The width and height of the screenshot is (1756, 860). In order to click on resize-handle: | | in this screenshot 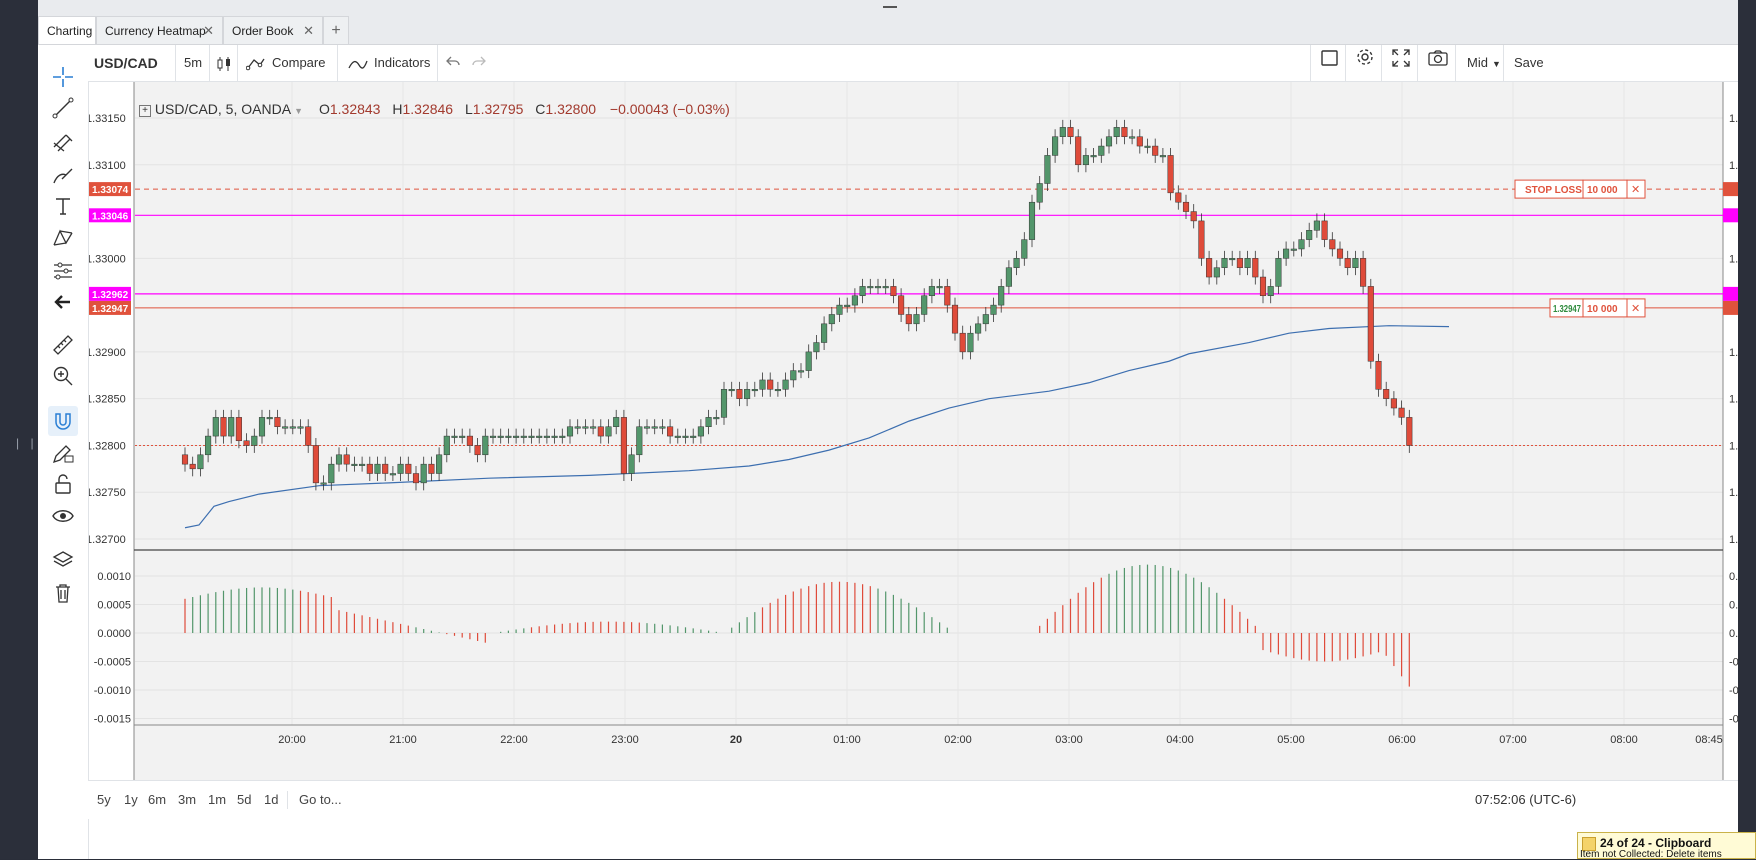, I will do `click(27, 443)`.